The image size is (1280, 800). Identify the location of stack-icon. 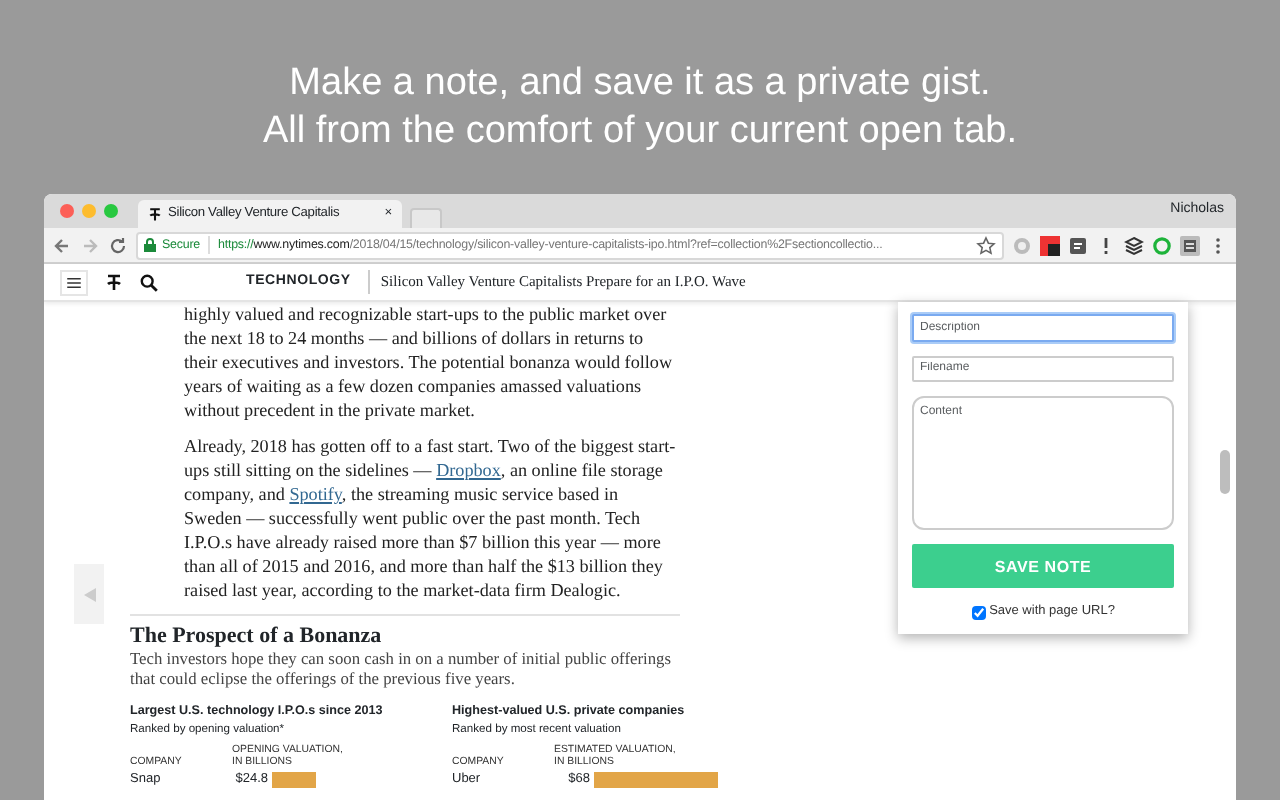
(1134, 245).